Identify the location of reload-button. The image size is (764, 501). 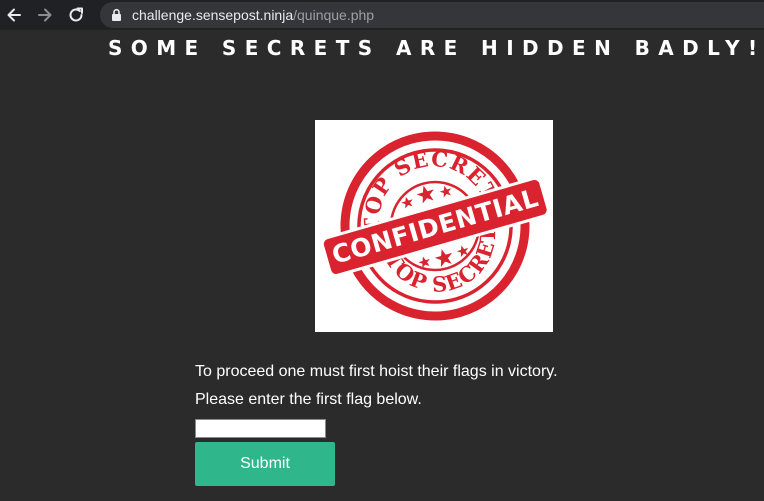
(76, 15).